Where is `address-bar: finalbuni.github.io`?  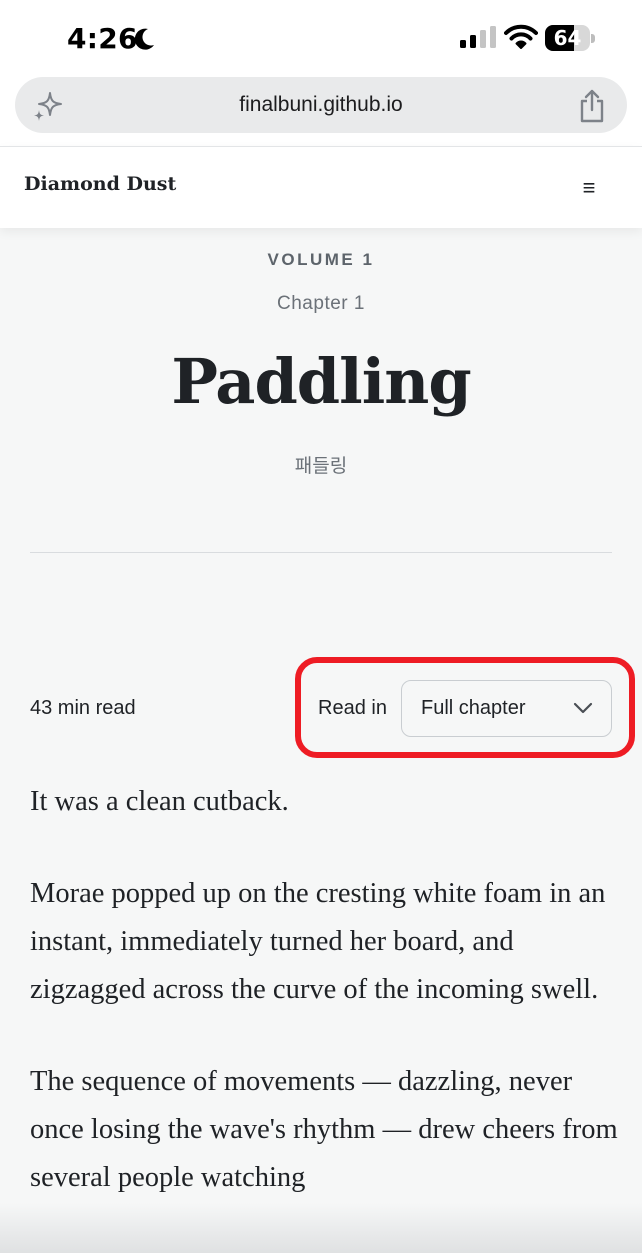 address-bar: finalbuni.github.io is located at coordinates (321, 105).